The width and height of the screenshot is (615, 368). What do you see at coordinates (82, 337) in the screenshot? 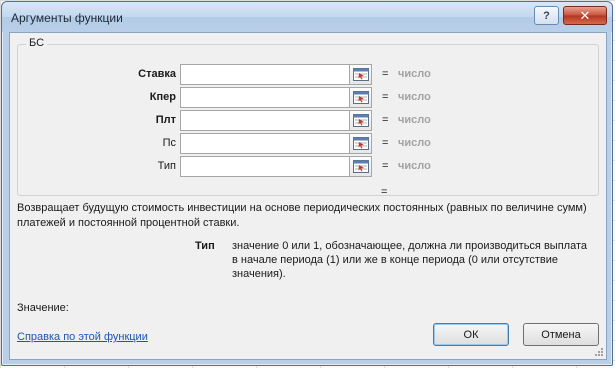
I see `help-on-function-link: Справка по этой функции` at bounding box center [82, 337].